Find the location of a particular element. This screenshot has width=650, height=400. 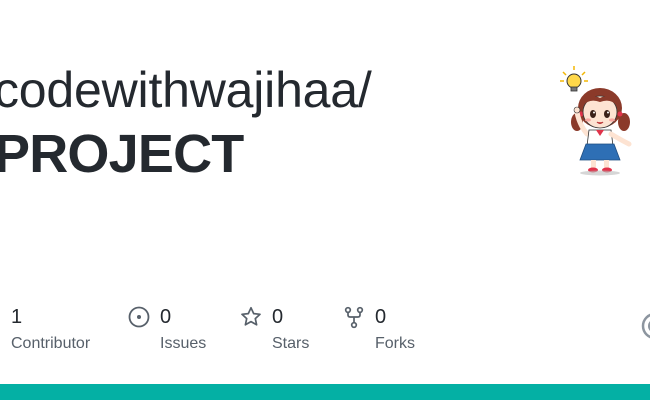

lightbulb-icon is located at coordinates (574, 79).